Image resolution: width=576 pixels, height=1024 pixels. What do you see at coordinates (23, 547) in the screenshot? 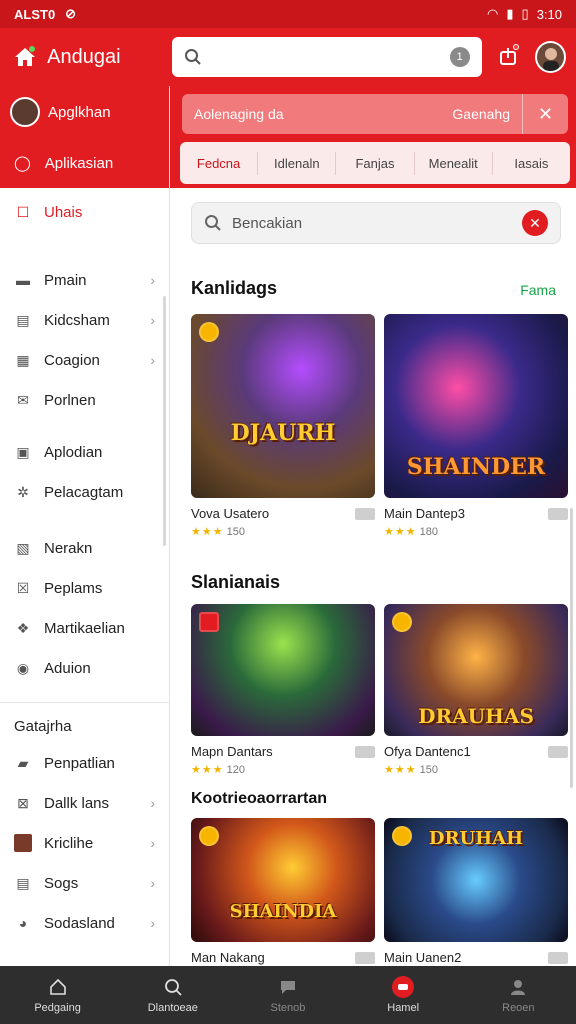
I see `chart-icon: ▧` at bounding box center [23, 547].